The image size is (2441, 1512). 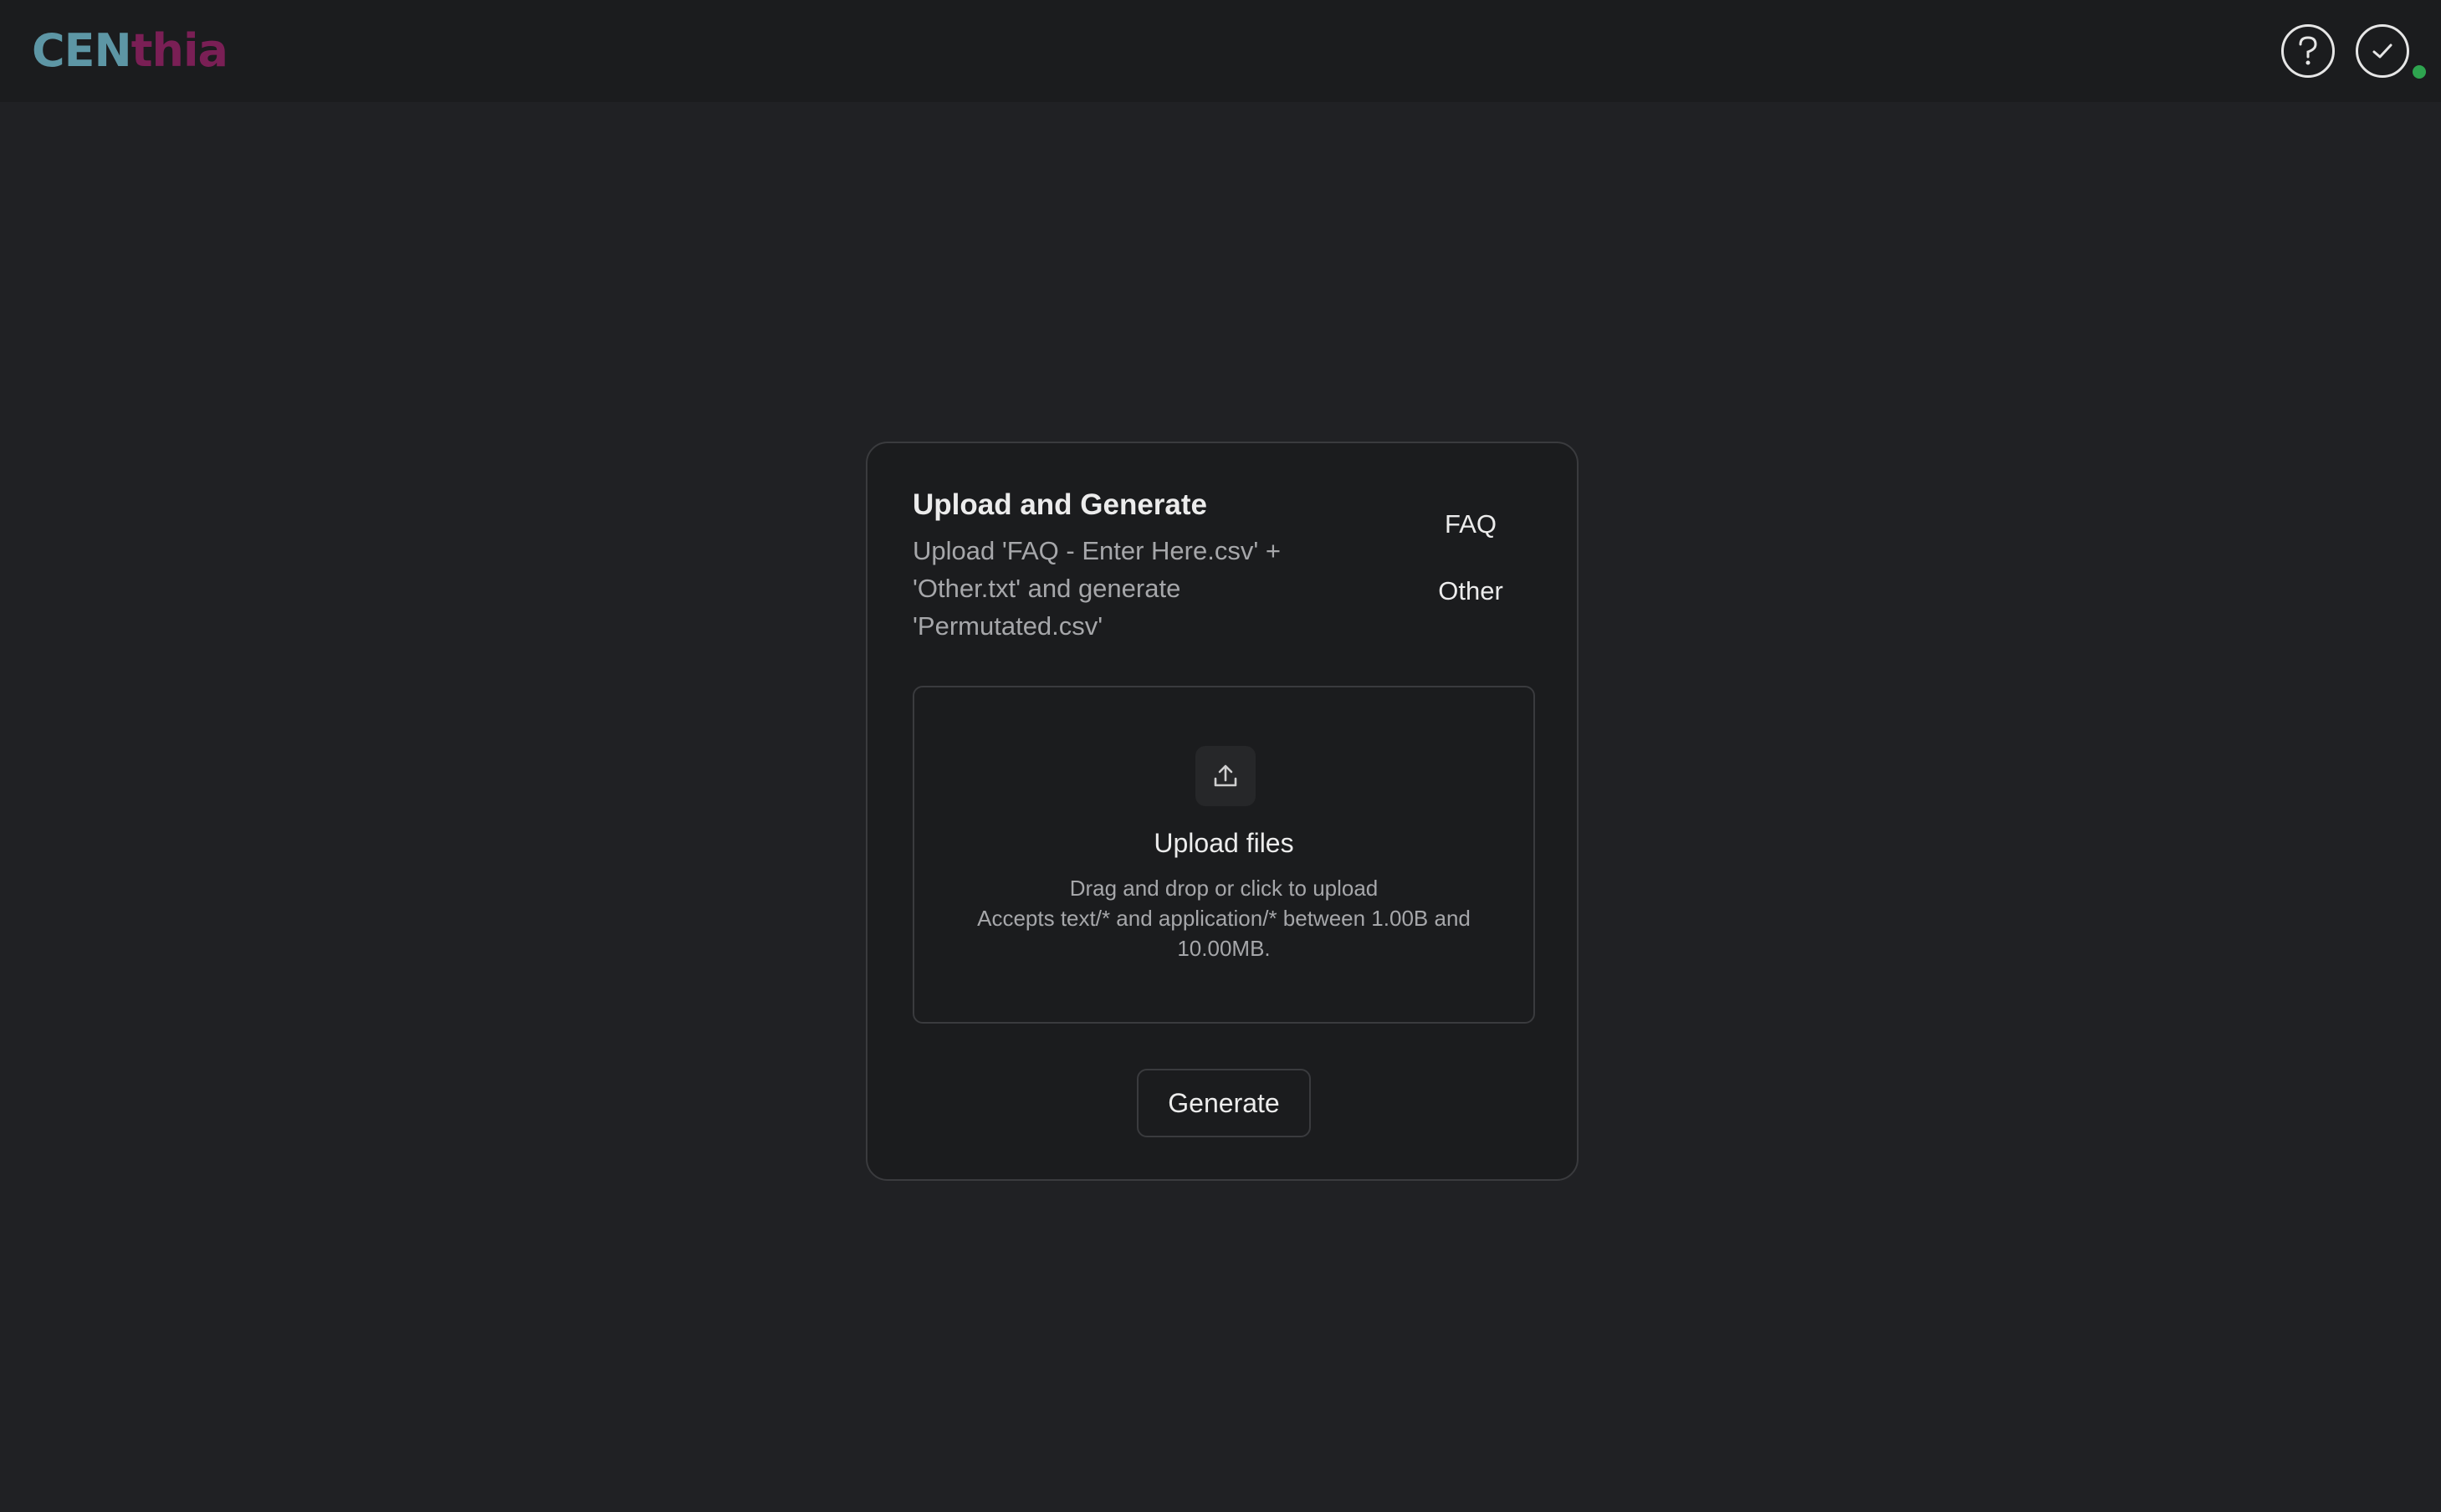 I want to click on upload-icon, so click(x=1225, y=775).